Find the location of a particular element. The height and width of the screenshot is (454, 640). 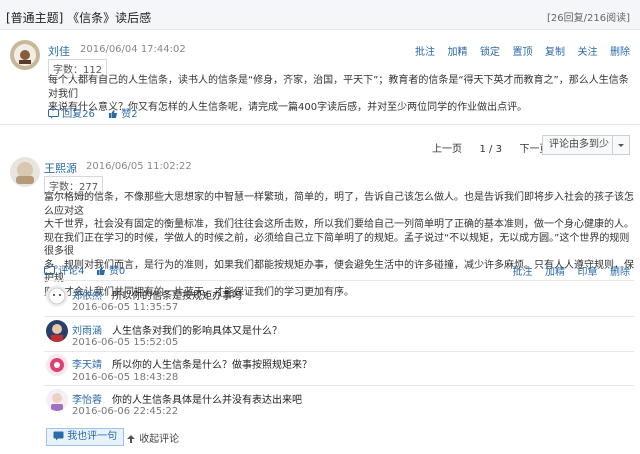

comment-author: 郑依然 is located at coordinates (87, 294).